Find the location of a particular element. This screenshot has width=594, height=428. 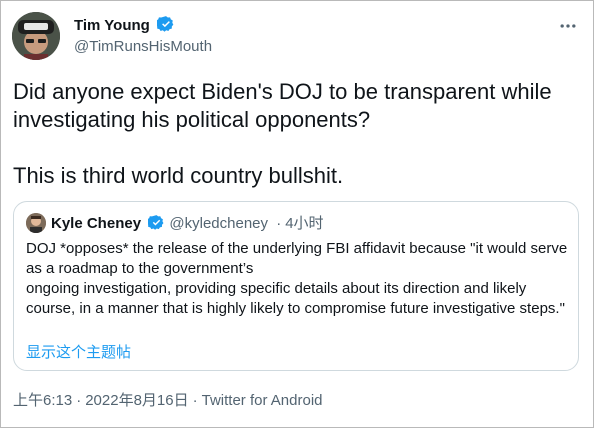

tweet-time: 上午6:13 is located at coordinates (42, 400).